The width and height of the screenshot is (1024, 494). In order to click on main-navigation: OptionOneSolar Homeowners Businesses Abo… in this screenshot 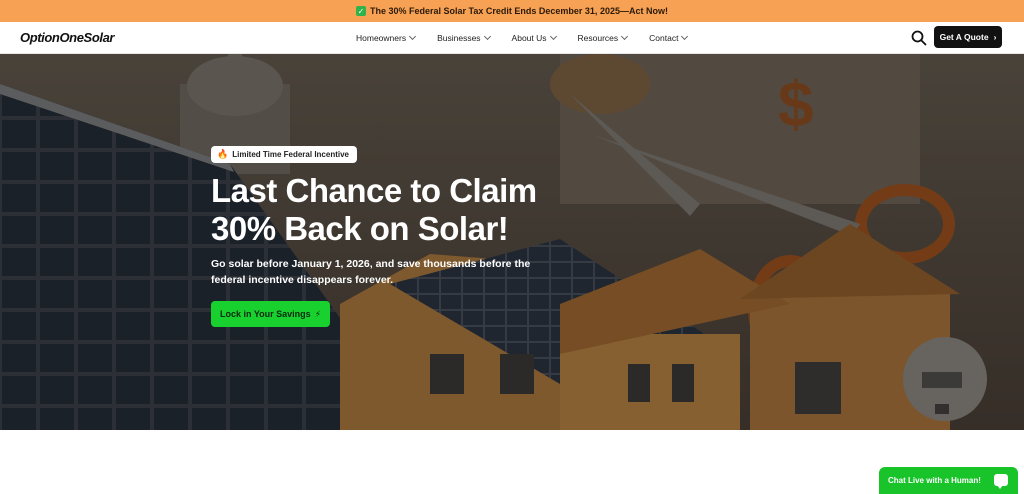, I will do `click(512, 38)`.